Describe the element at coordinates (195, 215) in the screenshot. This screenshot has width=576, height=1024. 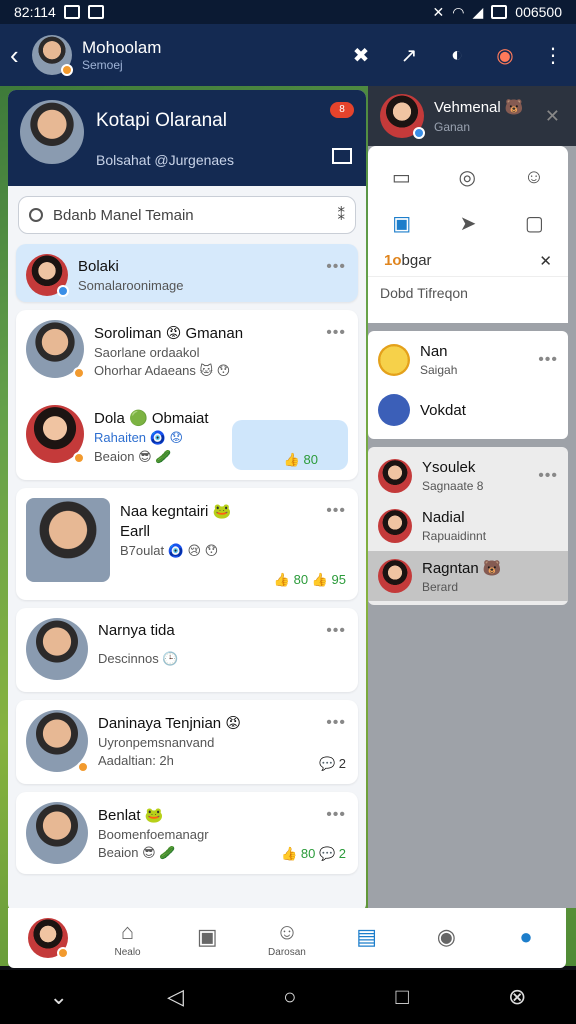
I see `search-input: Bdanb Manel Temain` at that location.